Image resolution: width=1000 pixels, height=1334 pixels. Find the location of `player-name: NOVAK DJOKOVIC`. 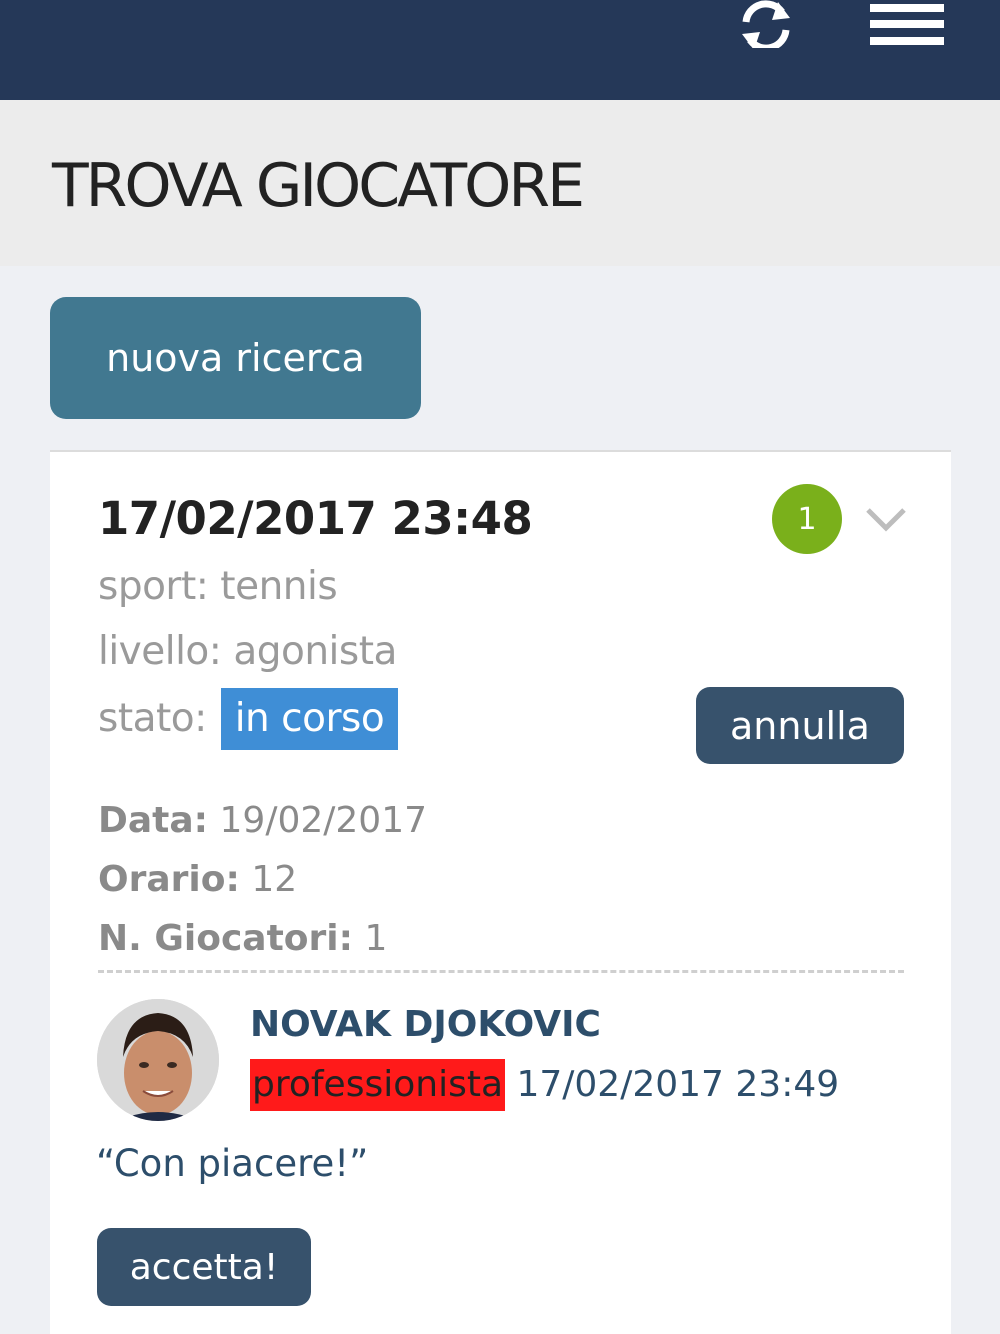

player-name: NOVAK DJOKOVIC is located at coordinates (425, 1024).